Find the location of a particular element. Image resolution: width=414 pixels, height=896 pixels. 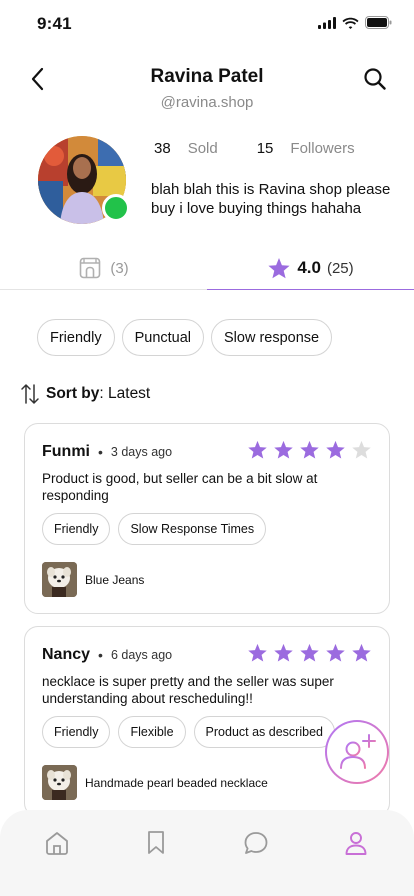

product-name: Blue Jeans is located at coordinates (115, 579).